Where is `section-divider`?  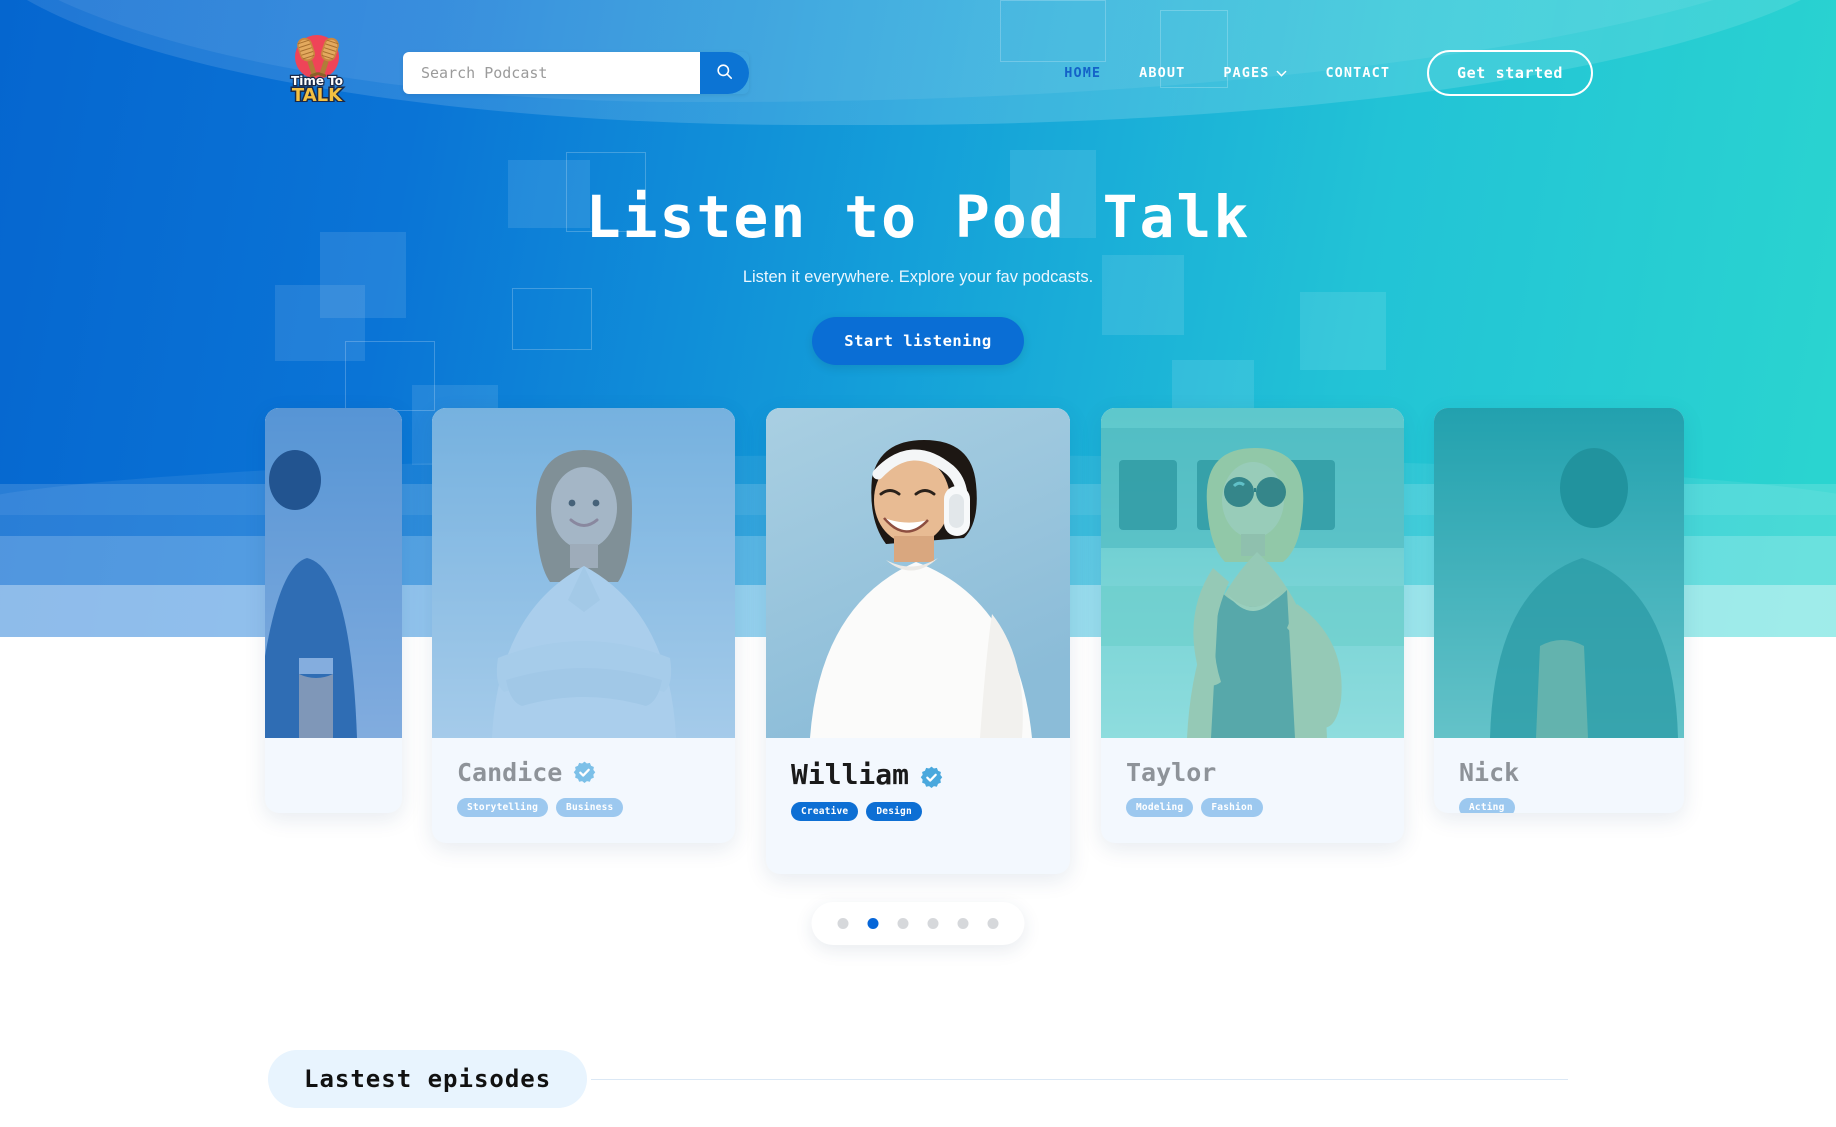
section-divider is located at coordinates (1079, 1079).